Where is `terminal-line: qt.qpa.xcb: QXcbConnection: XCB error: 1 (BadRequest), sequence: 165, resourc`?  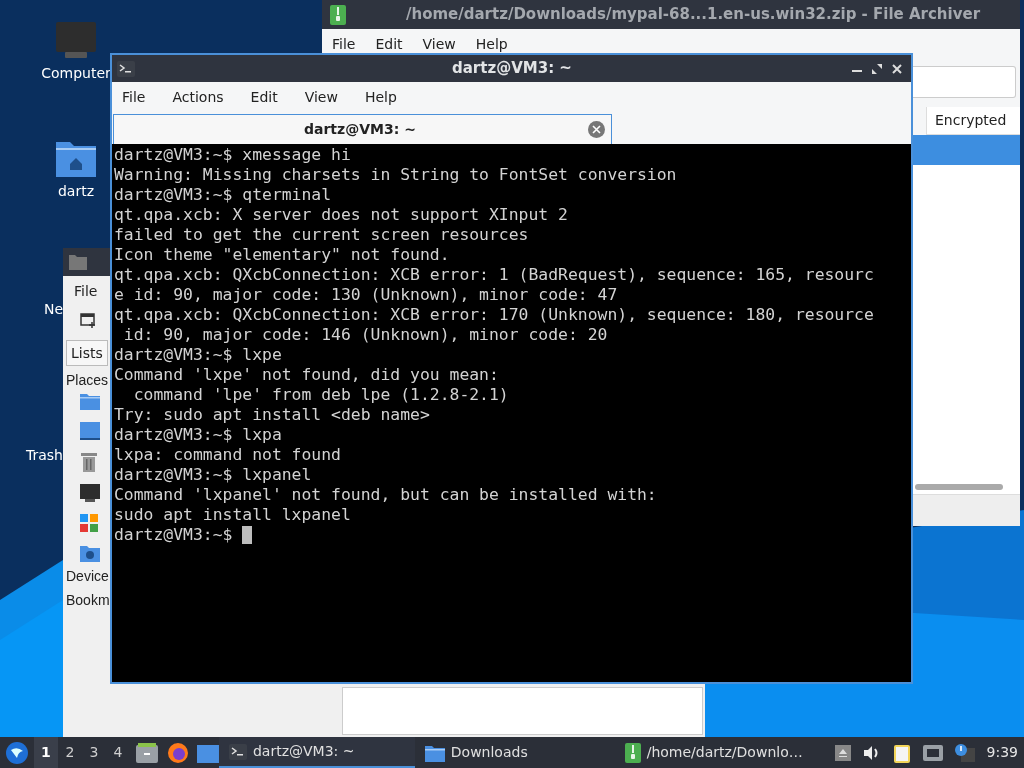 terminal-line: qt.qpa.xcb: QXcbConnection: XCB error: 1 (BadRequest), sequence: 165, resourc is located at coordinates (494, 275).